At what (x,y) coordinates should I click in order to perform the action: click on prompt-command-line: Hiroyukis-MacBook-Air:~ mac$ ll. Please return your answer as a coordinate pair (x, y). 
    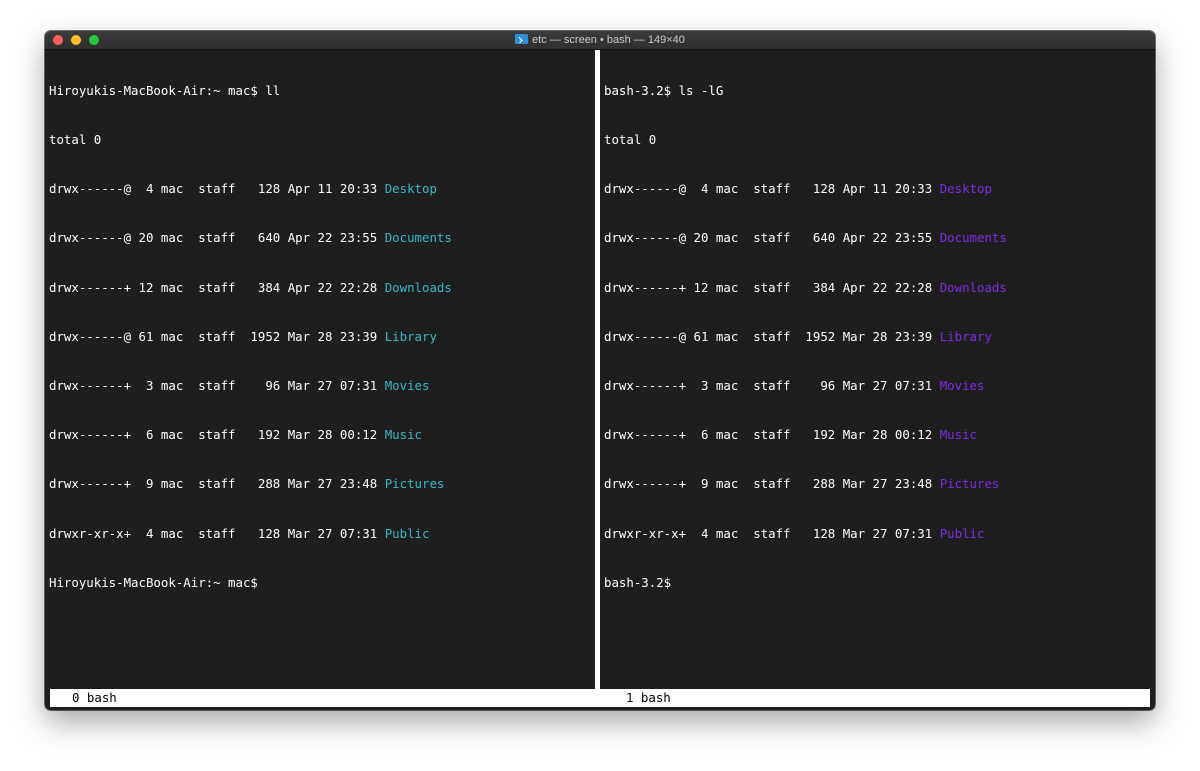
    Looking at the image, I should click on (165, 90).